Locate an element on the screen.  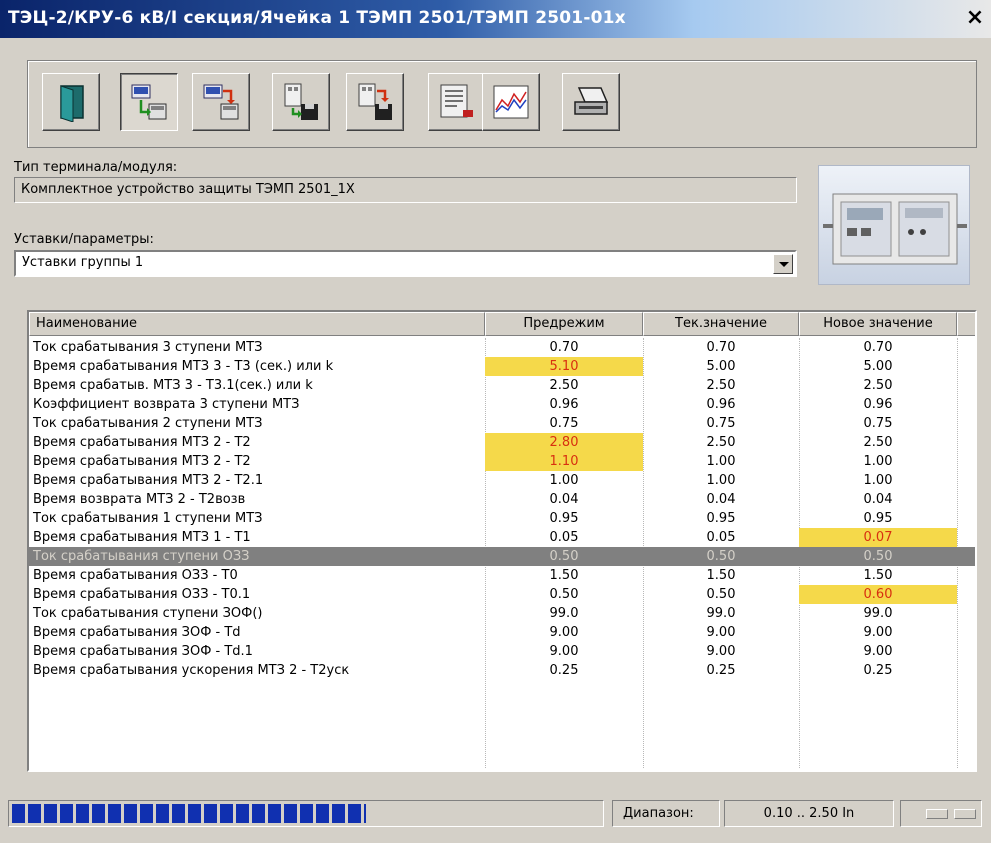
cell-new: 5.00 is located at coordinates (878, 366).